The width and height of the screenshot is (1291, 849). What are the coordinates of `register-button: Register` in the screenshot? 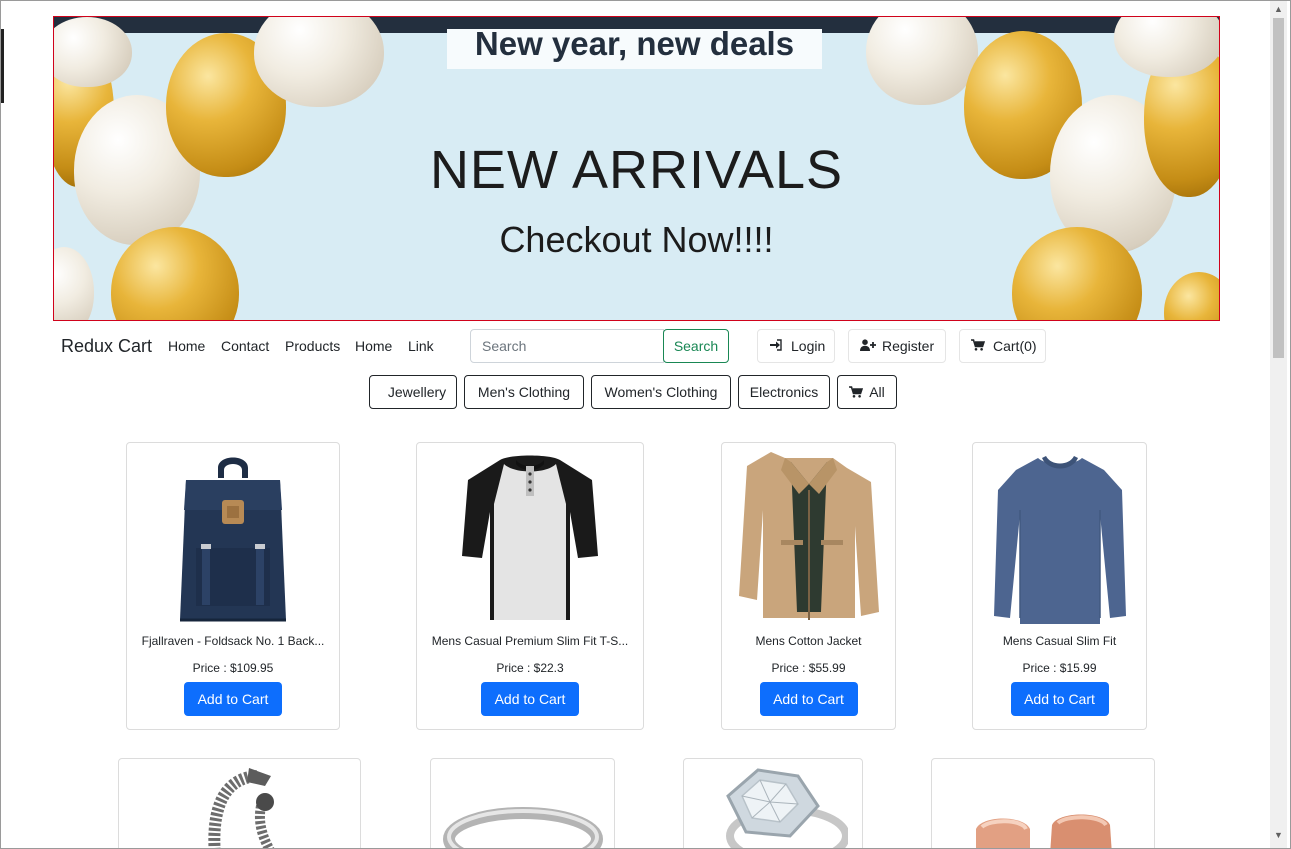 It's located at (897, 346).